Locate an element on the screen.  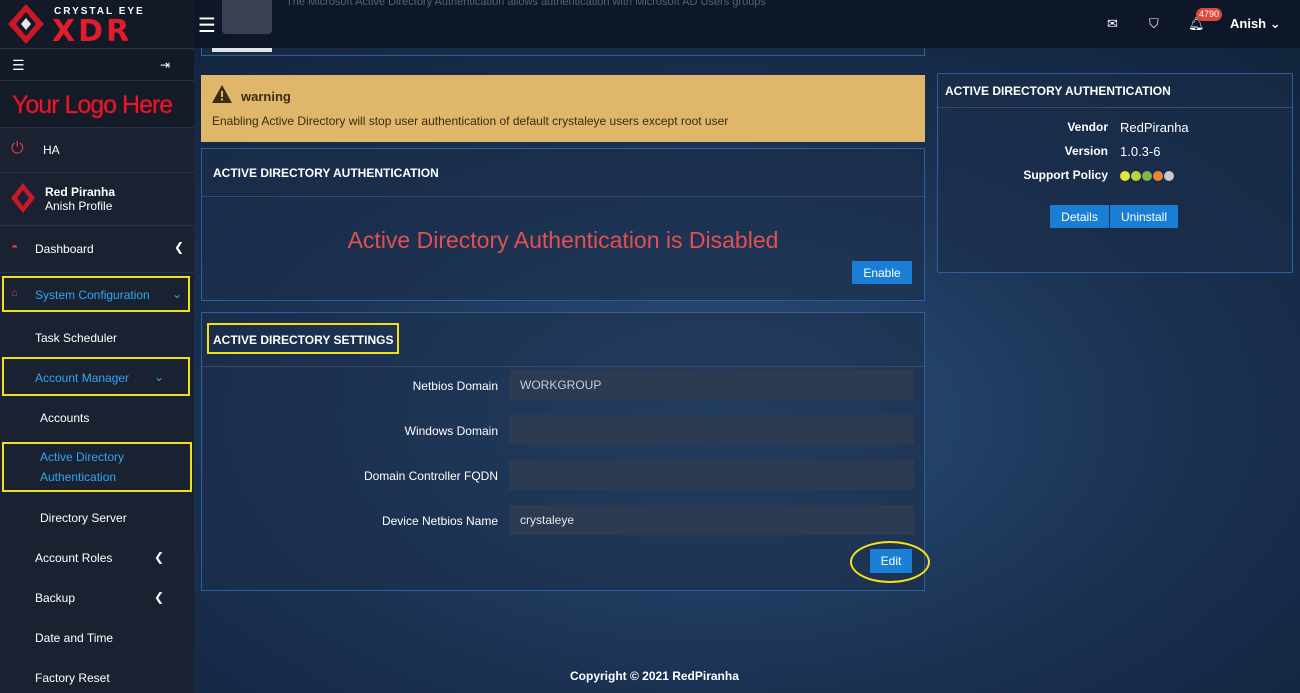
sidebar-item-factory-reset: Factory Reset is located at coordinates (97, 678).